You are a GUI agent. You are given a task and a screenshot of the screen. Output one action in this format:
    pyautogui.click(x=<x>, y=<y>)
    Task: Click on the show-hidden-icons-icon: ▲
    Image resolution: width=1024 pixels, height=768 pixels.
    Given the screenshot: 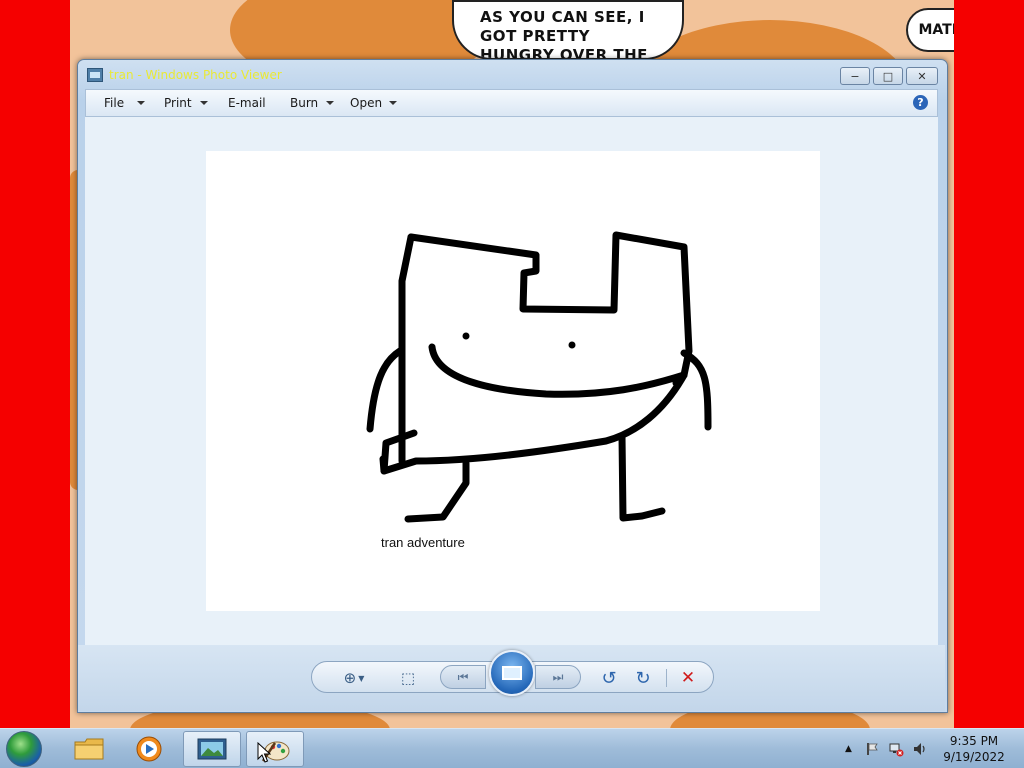 What is the action you would take?
    pyautogui.click(x=848, y=749)
    